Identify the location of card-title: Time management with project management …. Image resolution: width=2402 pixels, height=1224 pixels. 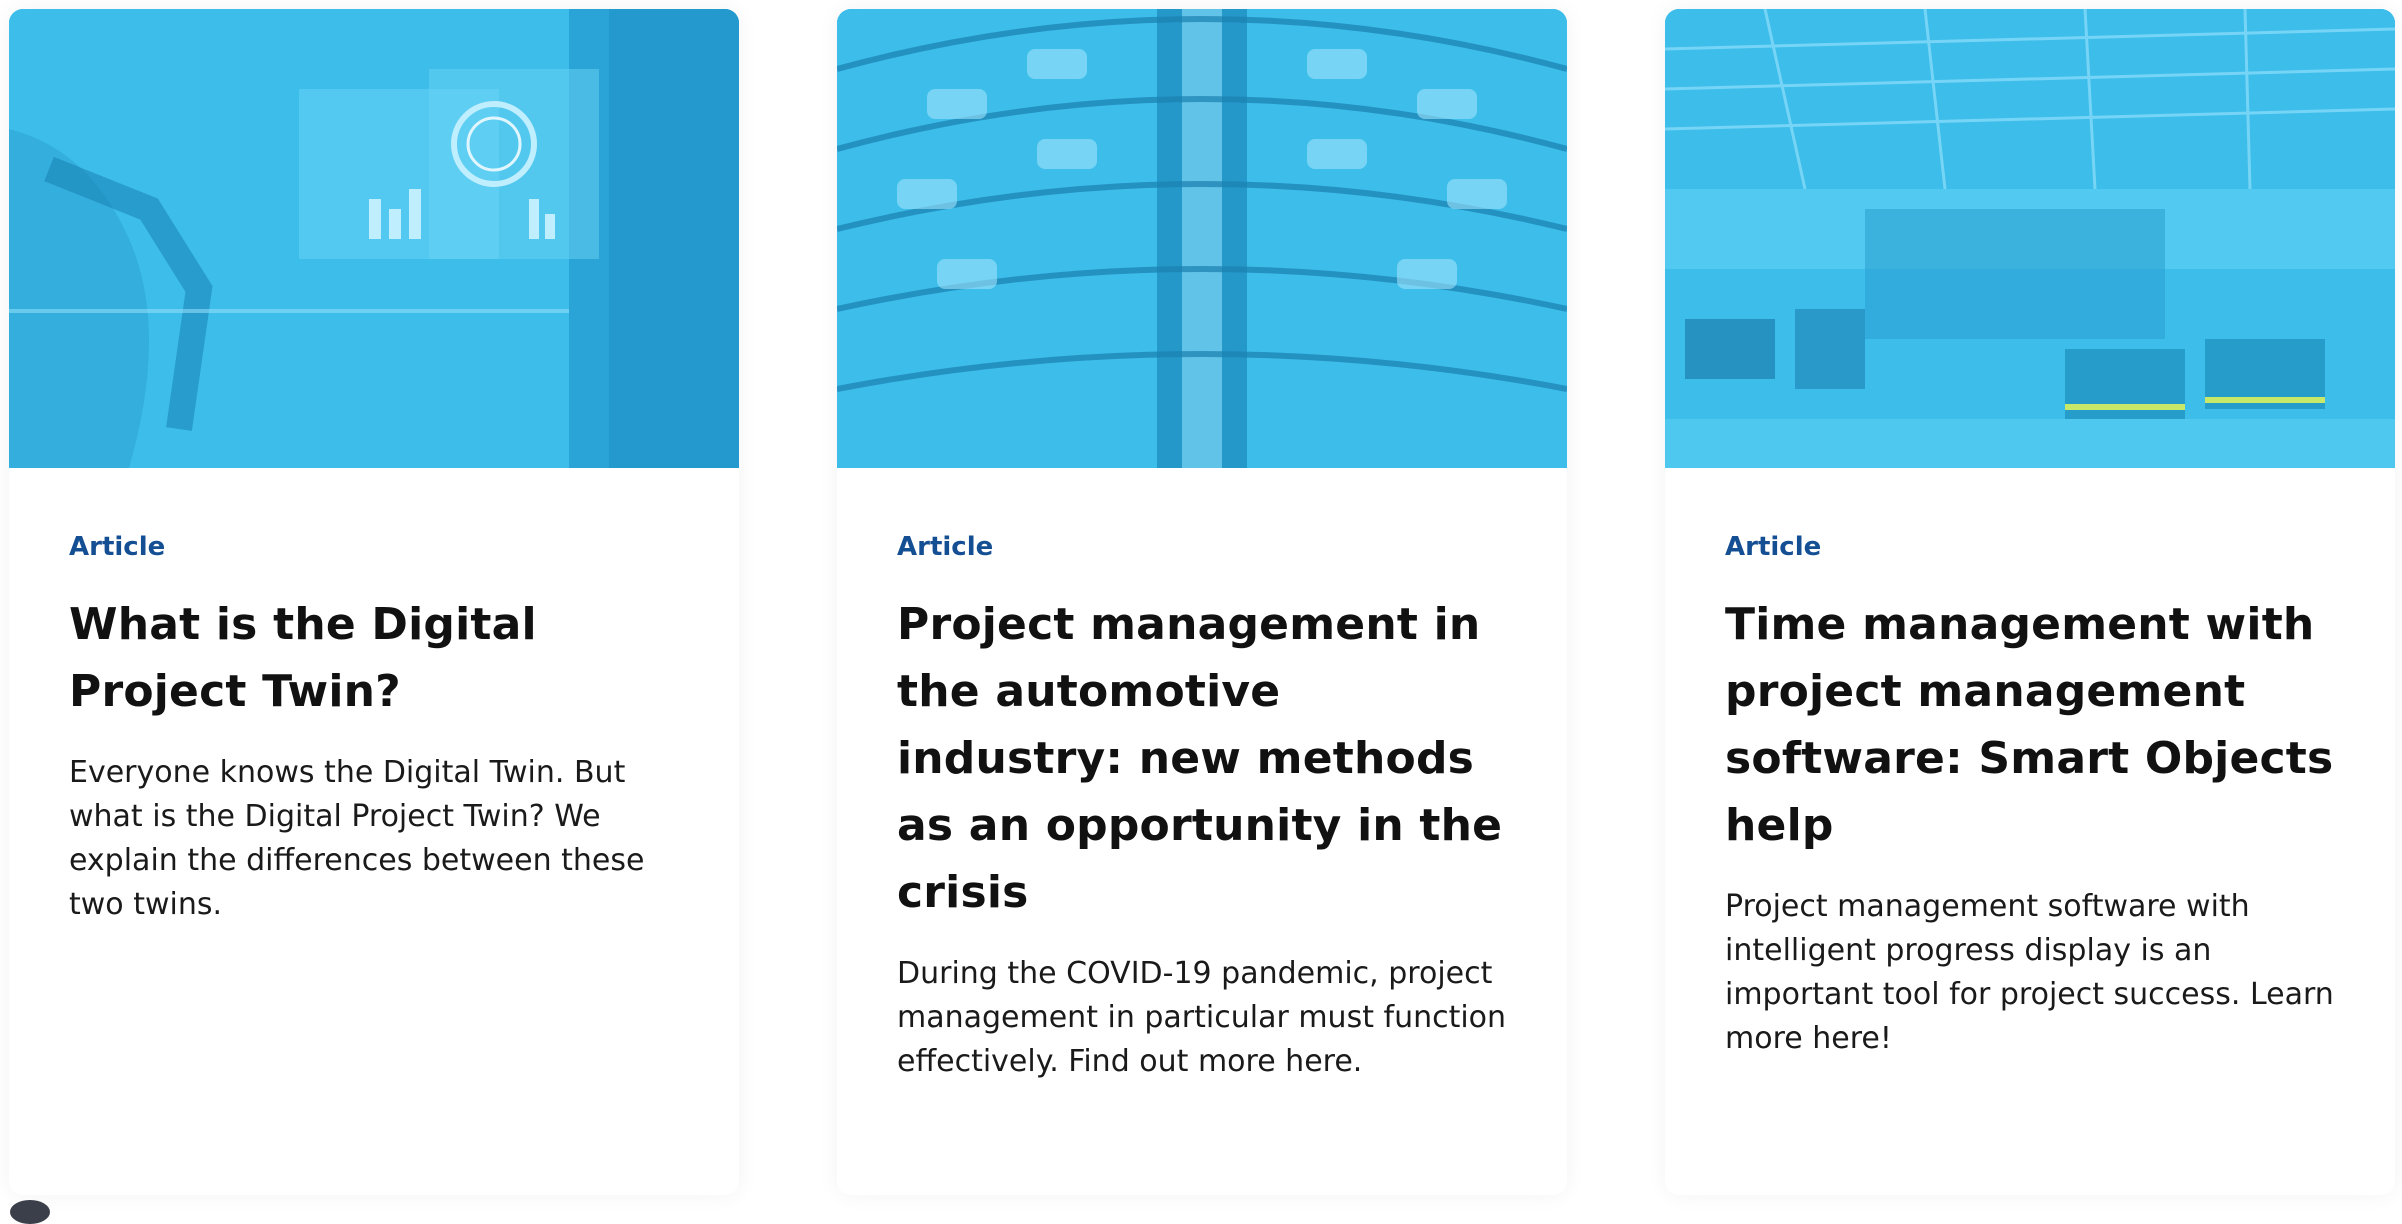
(2030, 725).